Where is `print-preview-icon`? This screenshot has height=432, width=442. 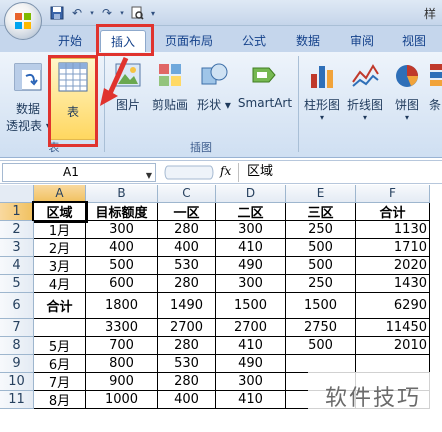
print-preview-icon is located at coordinates (137, 13).